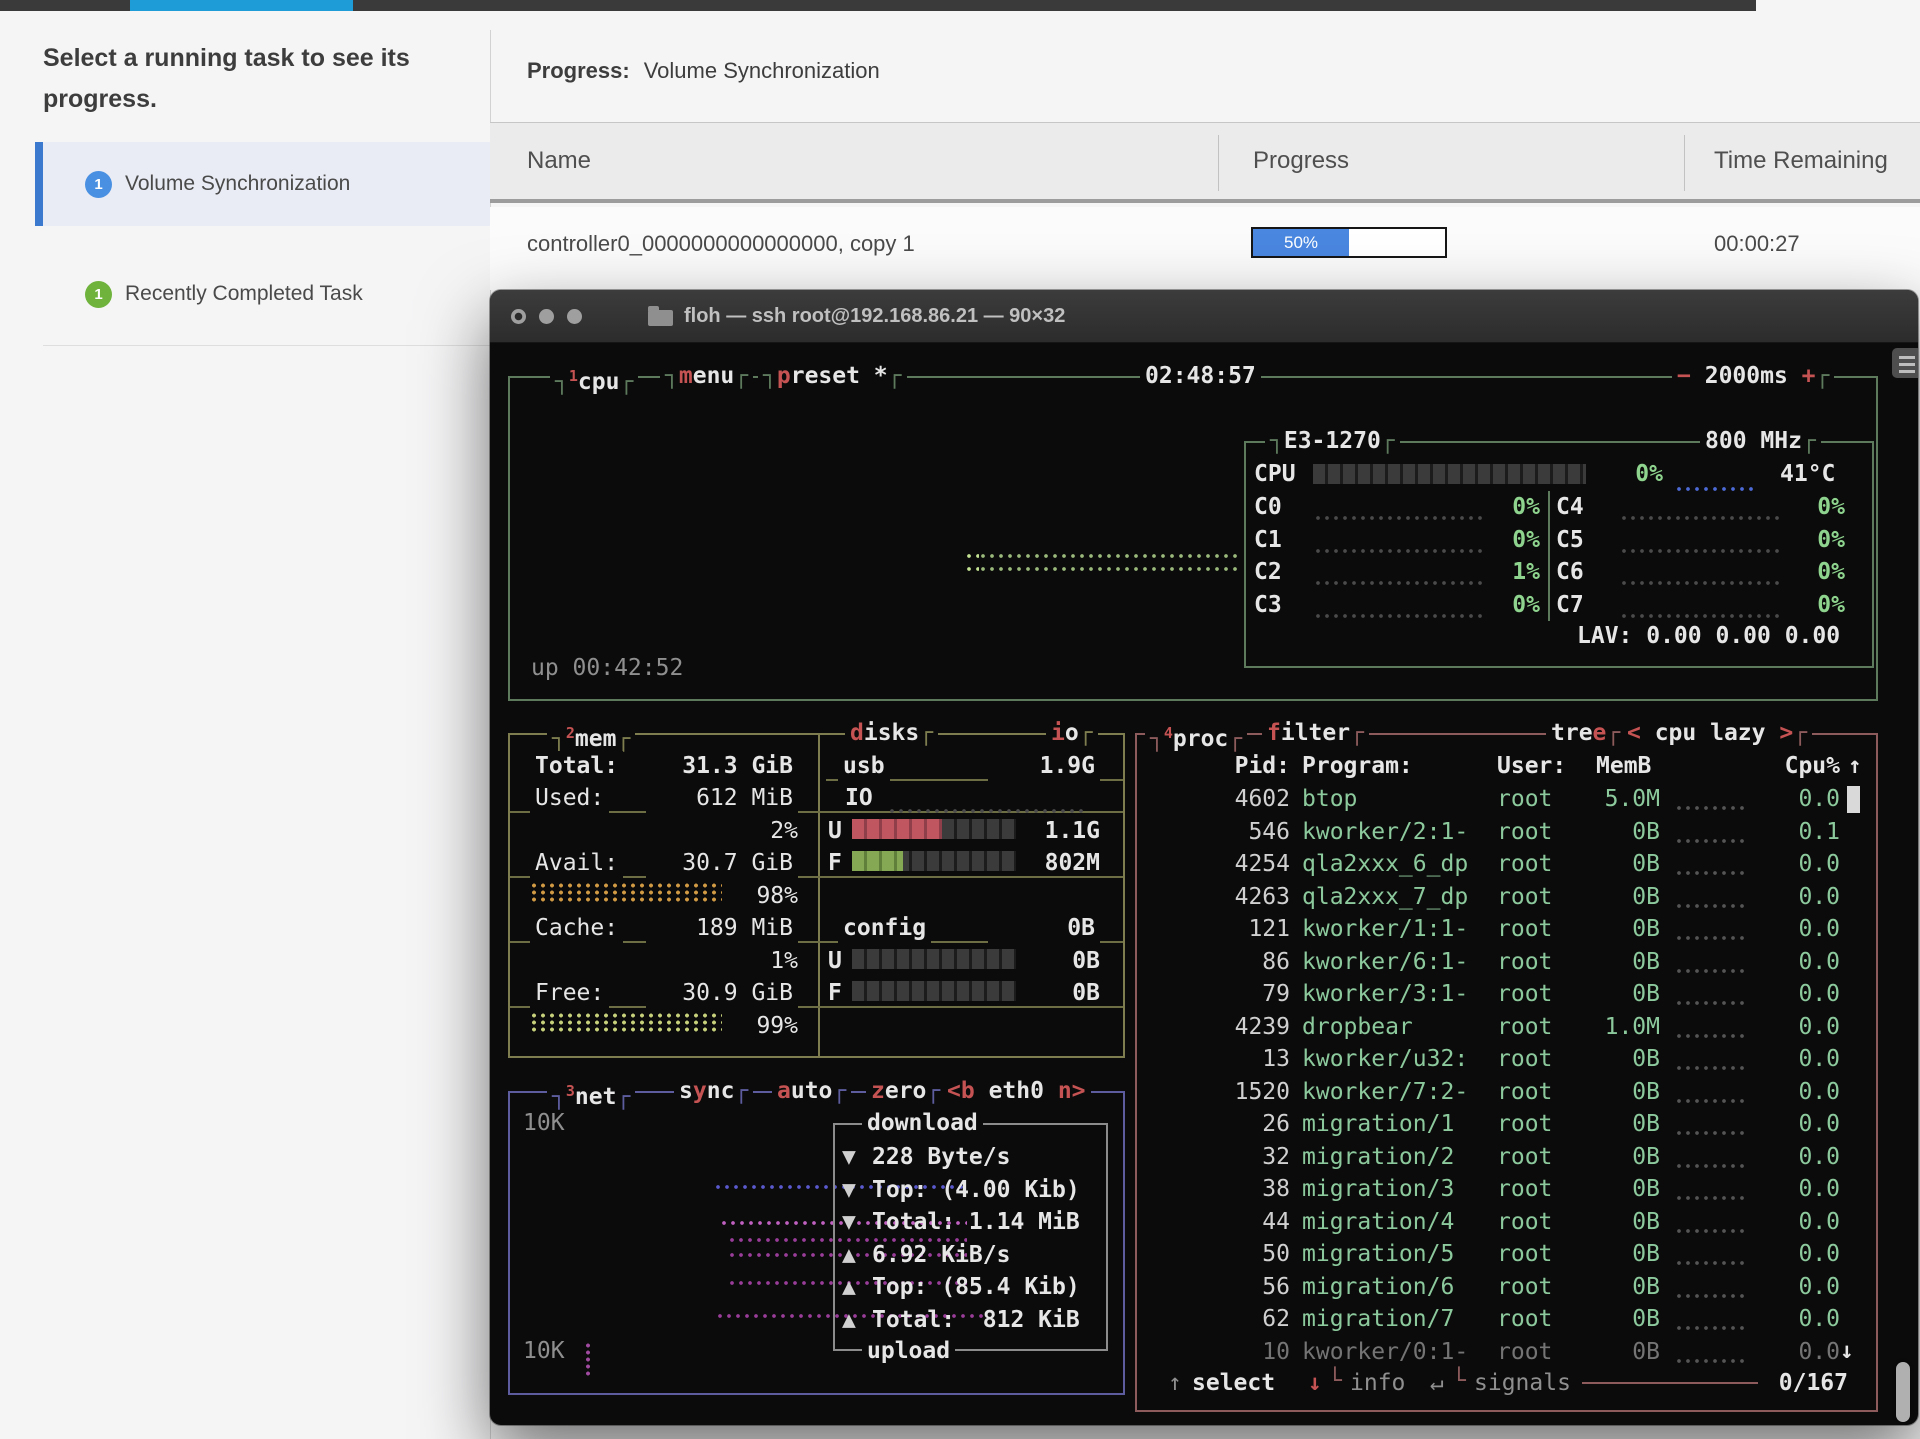 This screenshot has width=1920, height=1439. What do you see at coordinates (1276, 1221) in the screenshot?
I see `process-pid: 44` at bounding box center [1276, 1221].